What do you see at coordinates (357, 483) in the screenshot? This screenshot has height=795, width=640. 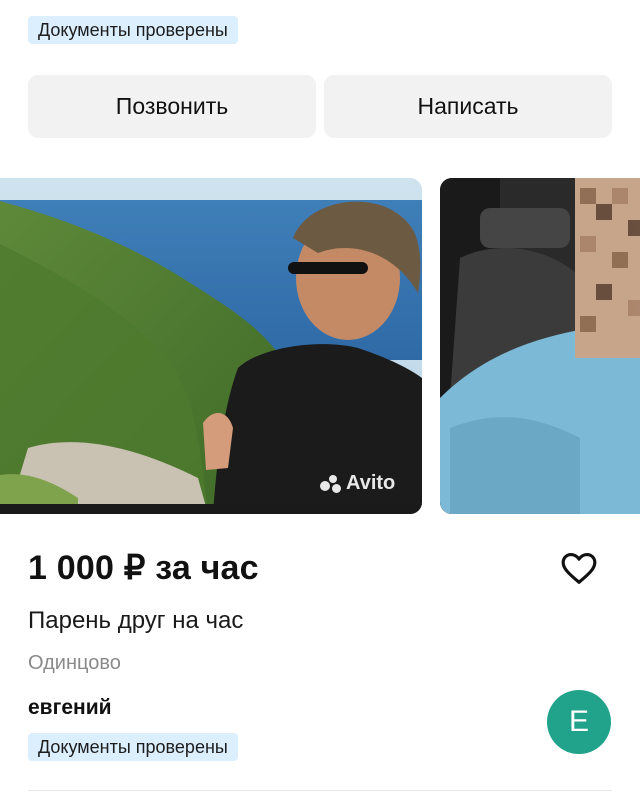 I see `avito-watermark: Avito` at bounding box center [357, 483].